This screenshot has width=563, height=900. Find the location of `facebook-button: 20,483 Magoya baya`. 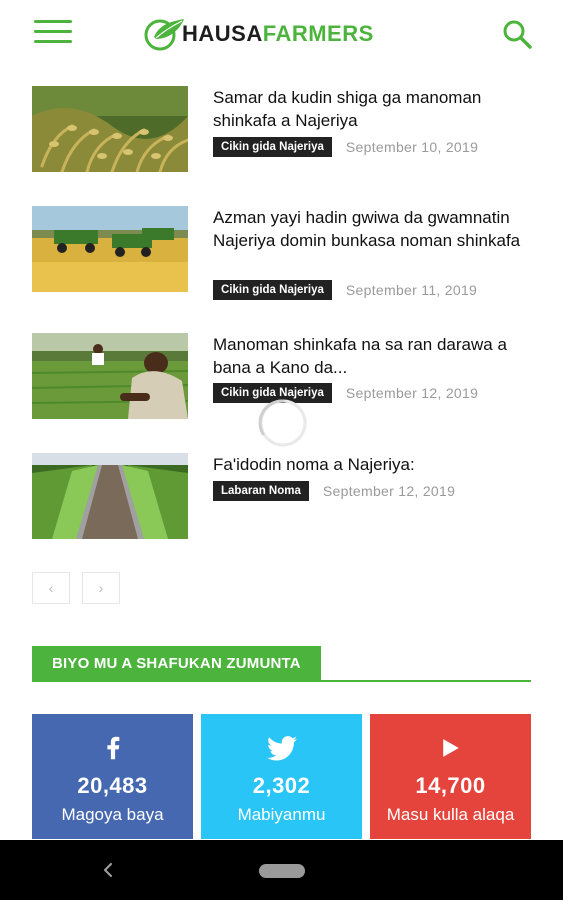

facebook-button: 20,483 Magoya baya is located at coordinates (112, 776).